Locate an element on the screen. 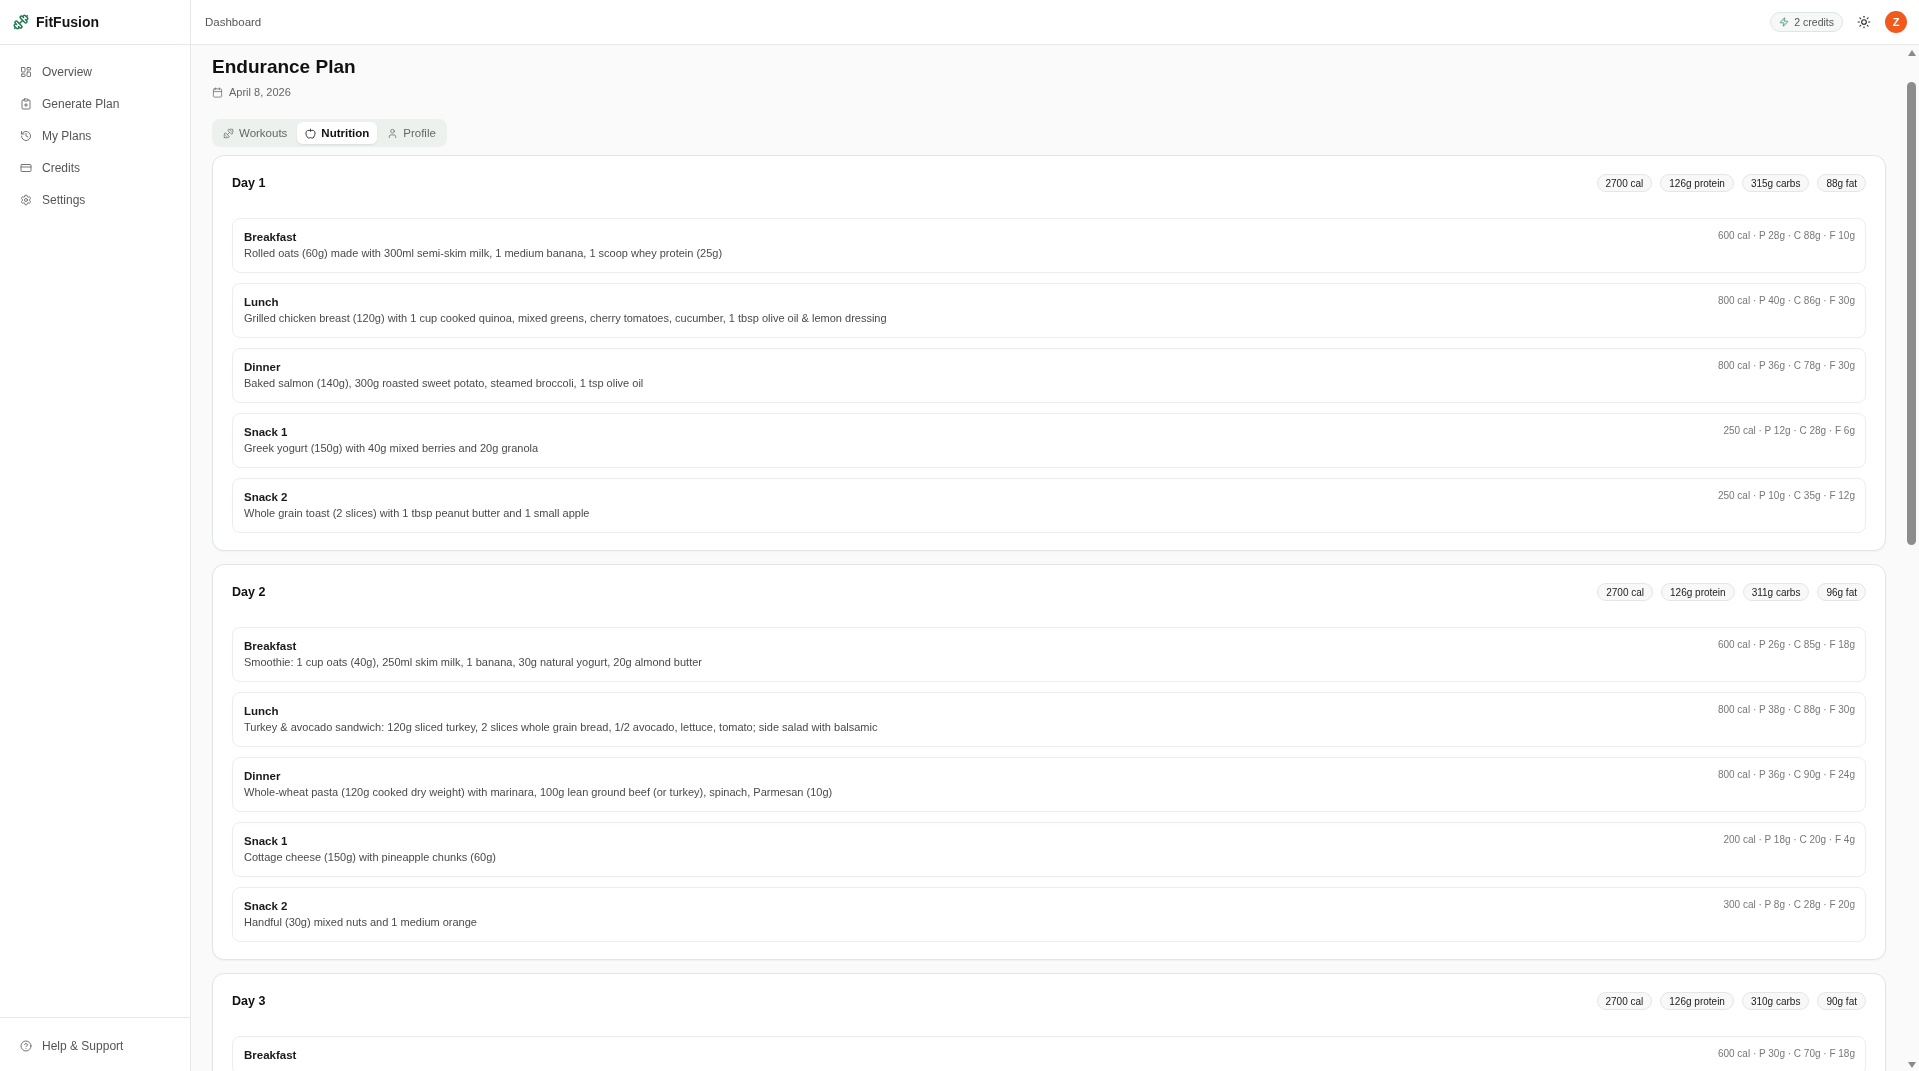 This screenshot has height=1071, width=1919. day-title: Day 1 is located at coordinates (249, 183).